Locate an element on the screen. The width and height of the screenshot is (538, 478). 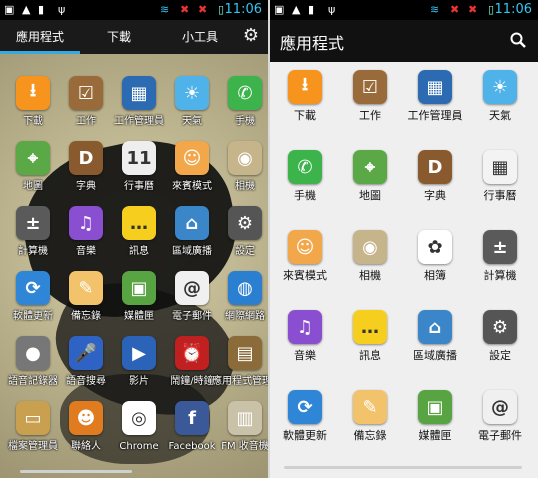
app-label: 軟體更新 is located at coordinates (305, 435).